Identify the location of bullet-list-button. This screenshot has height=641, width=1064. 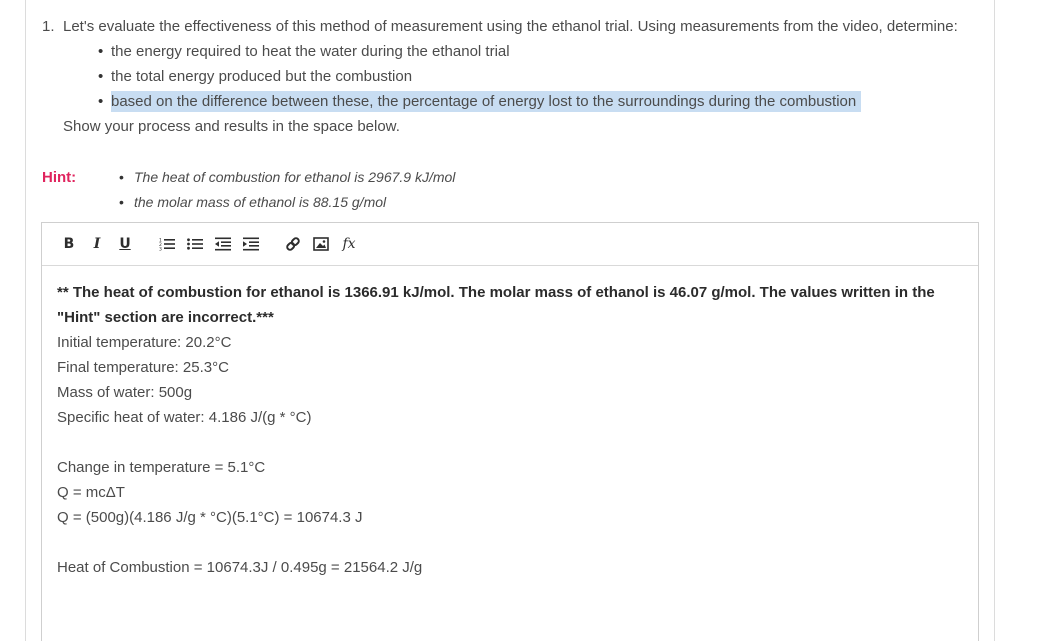
(195, 244).